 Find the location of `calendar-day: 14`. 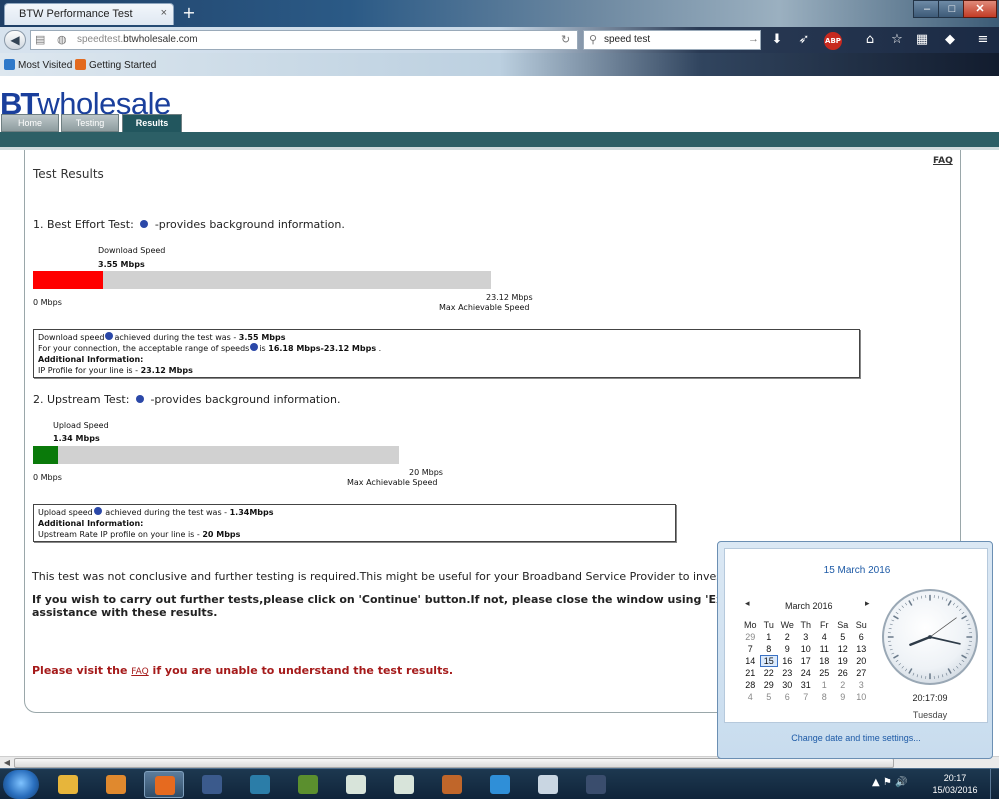

calendar-day: 14 is located at coordinates (750, 661).